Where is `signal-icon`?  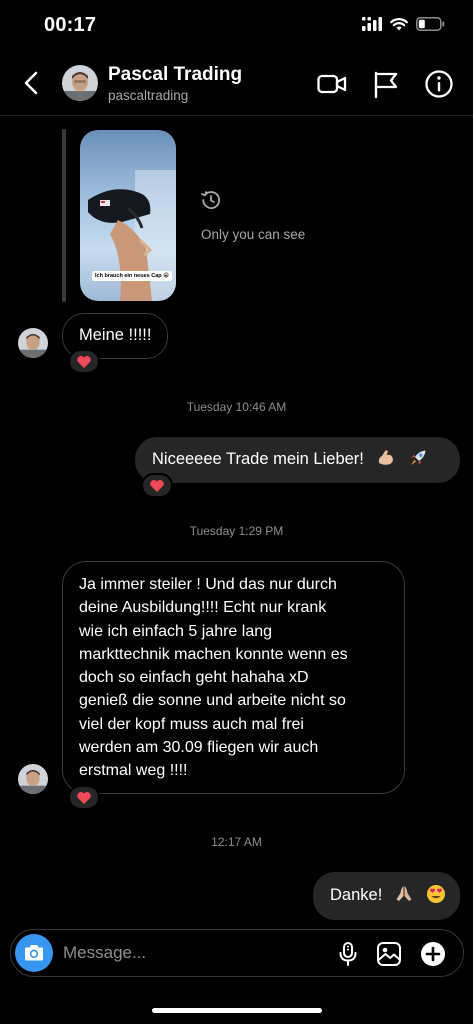 signal-icon is located at coordinates (372, 24).